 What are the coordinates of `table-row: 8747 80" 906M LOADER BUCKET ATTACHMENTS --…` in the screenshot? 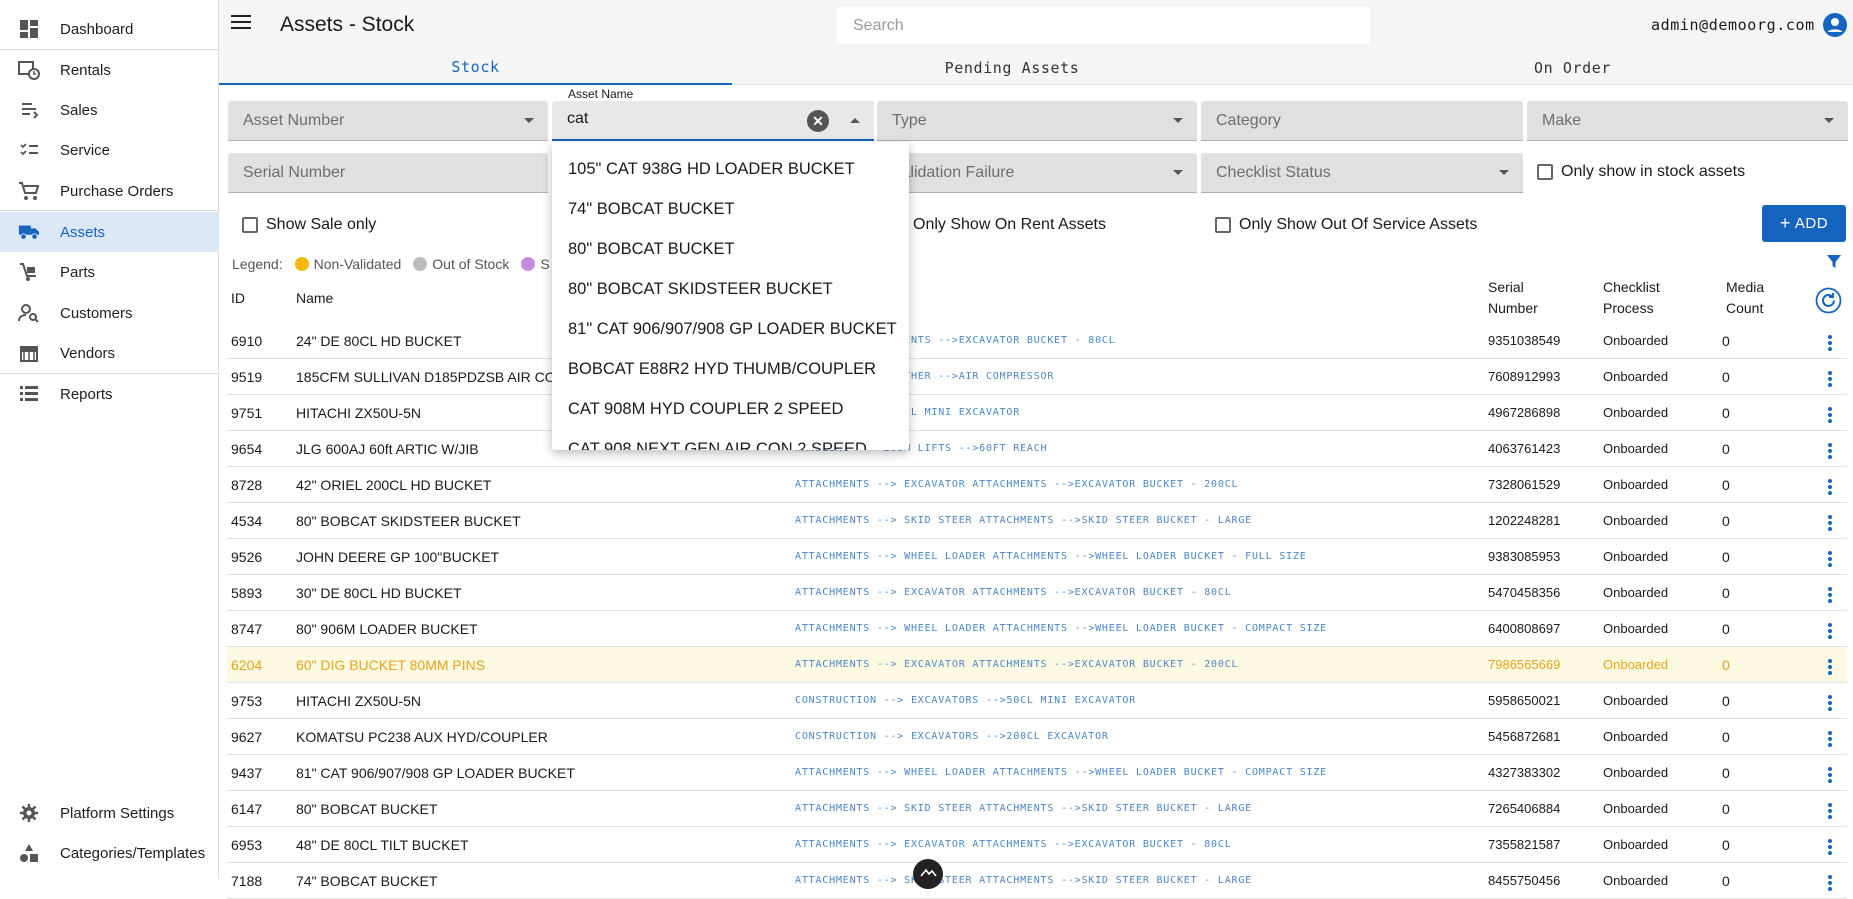 It's located at (1037, 629).